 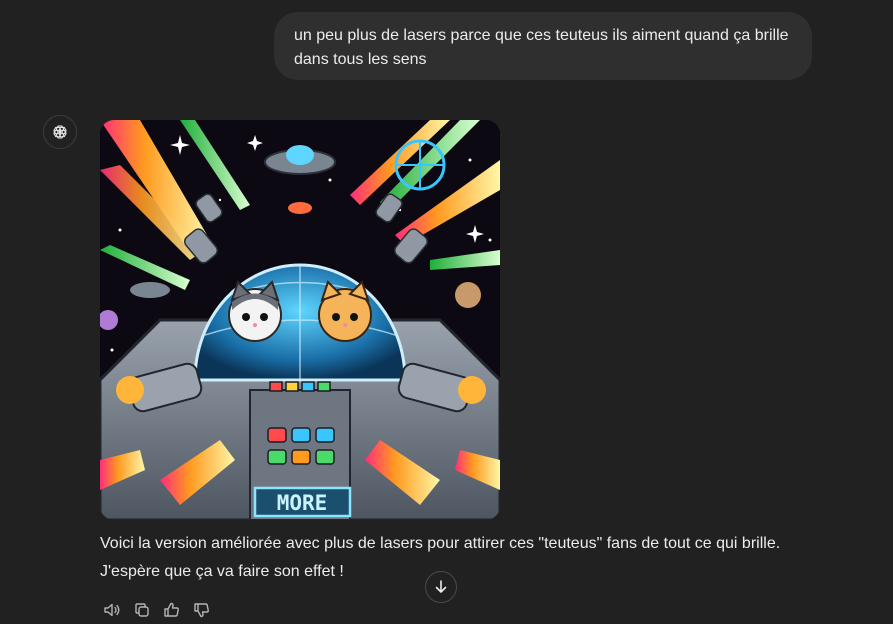 I want to click on thumbs-down-icon, so click(x=201, y=610).